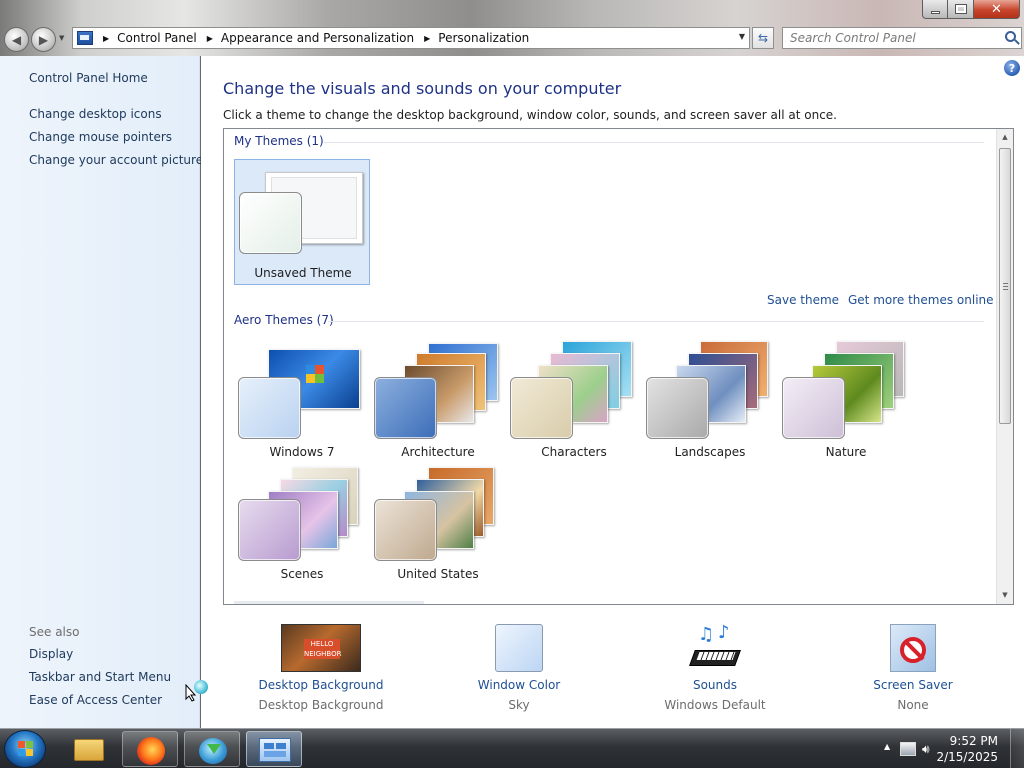 The width and height of the screenshot is (1024, 768). Describe the element at coordinates (887, 746) in the screenshot. I see `show-hidden-icons-icon: ▲` at that location.